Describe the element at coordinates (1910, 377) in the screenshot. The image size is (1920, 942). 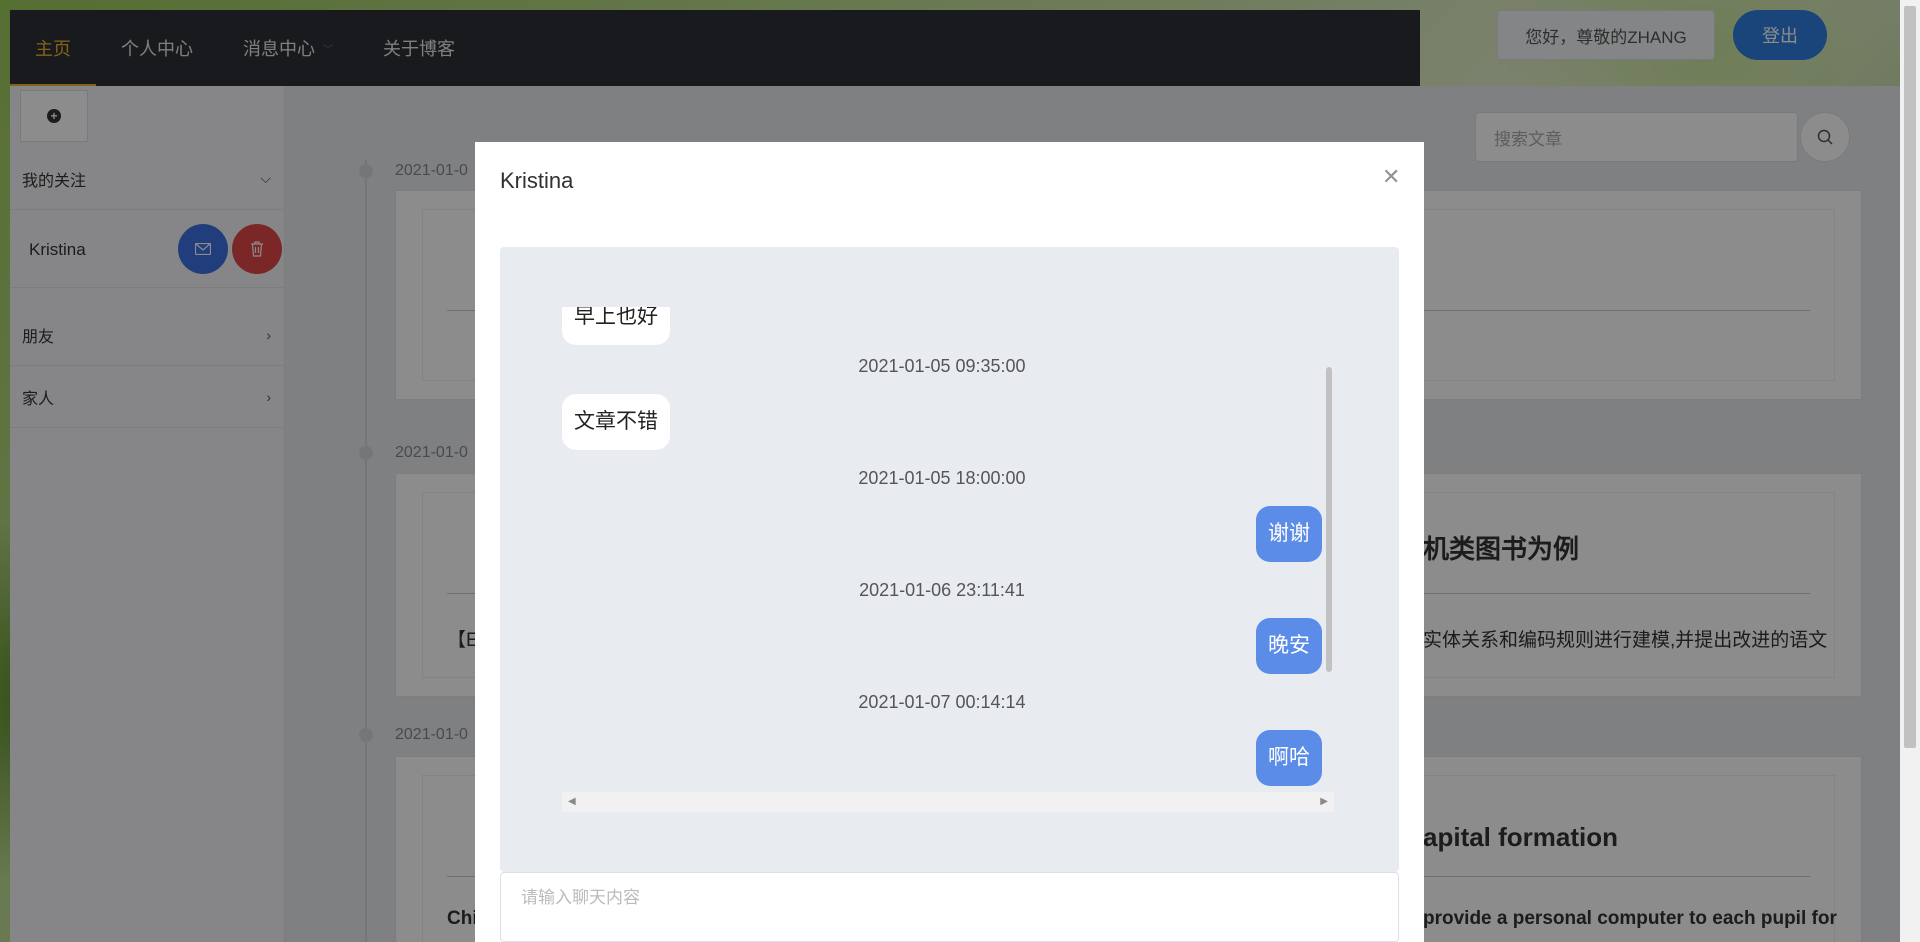
I see `page-scrollbar-thumb` at that location.